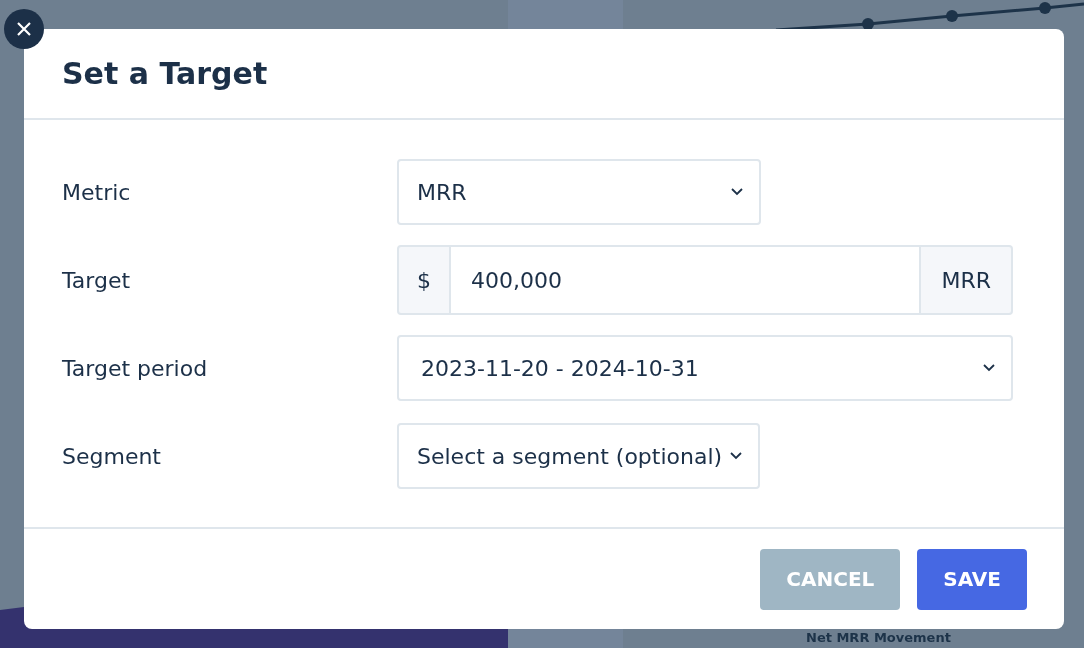 Image resolution: width=1084 pixels, height=648 pixels. I want to click on dropdown: MRR, so click(579, 192).